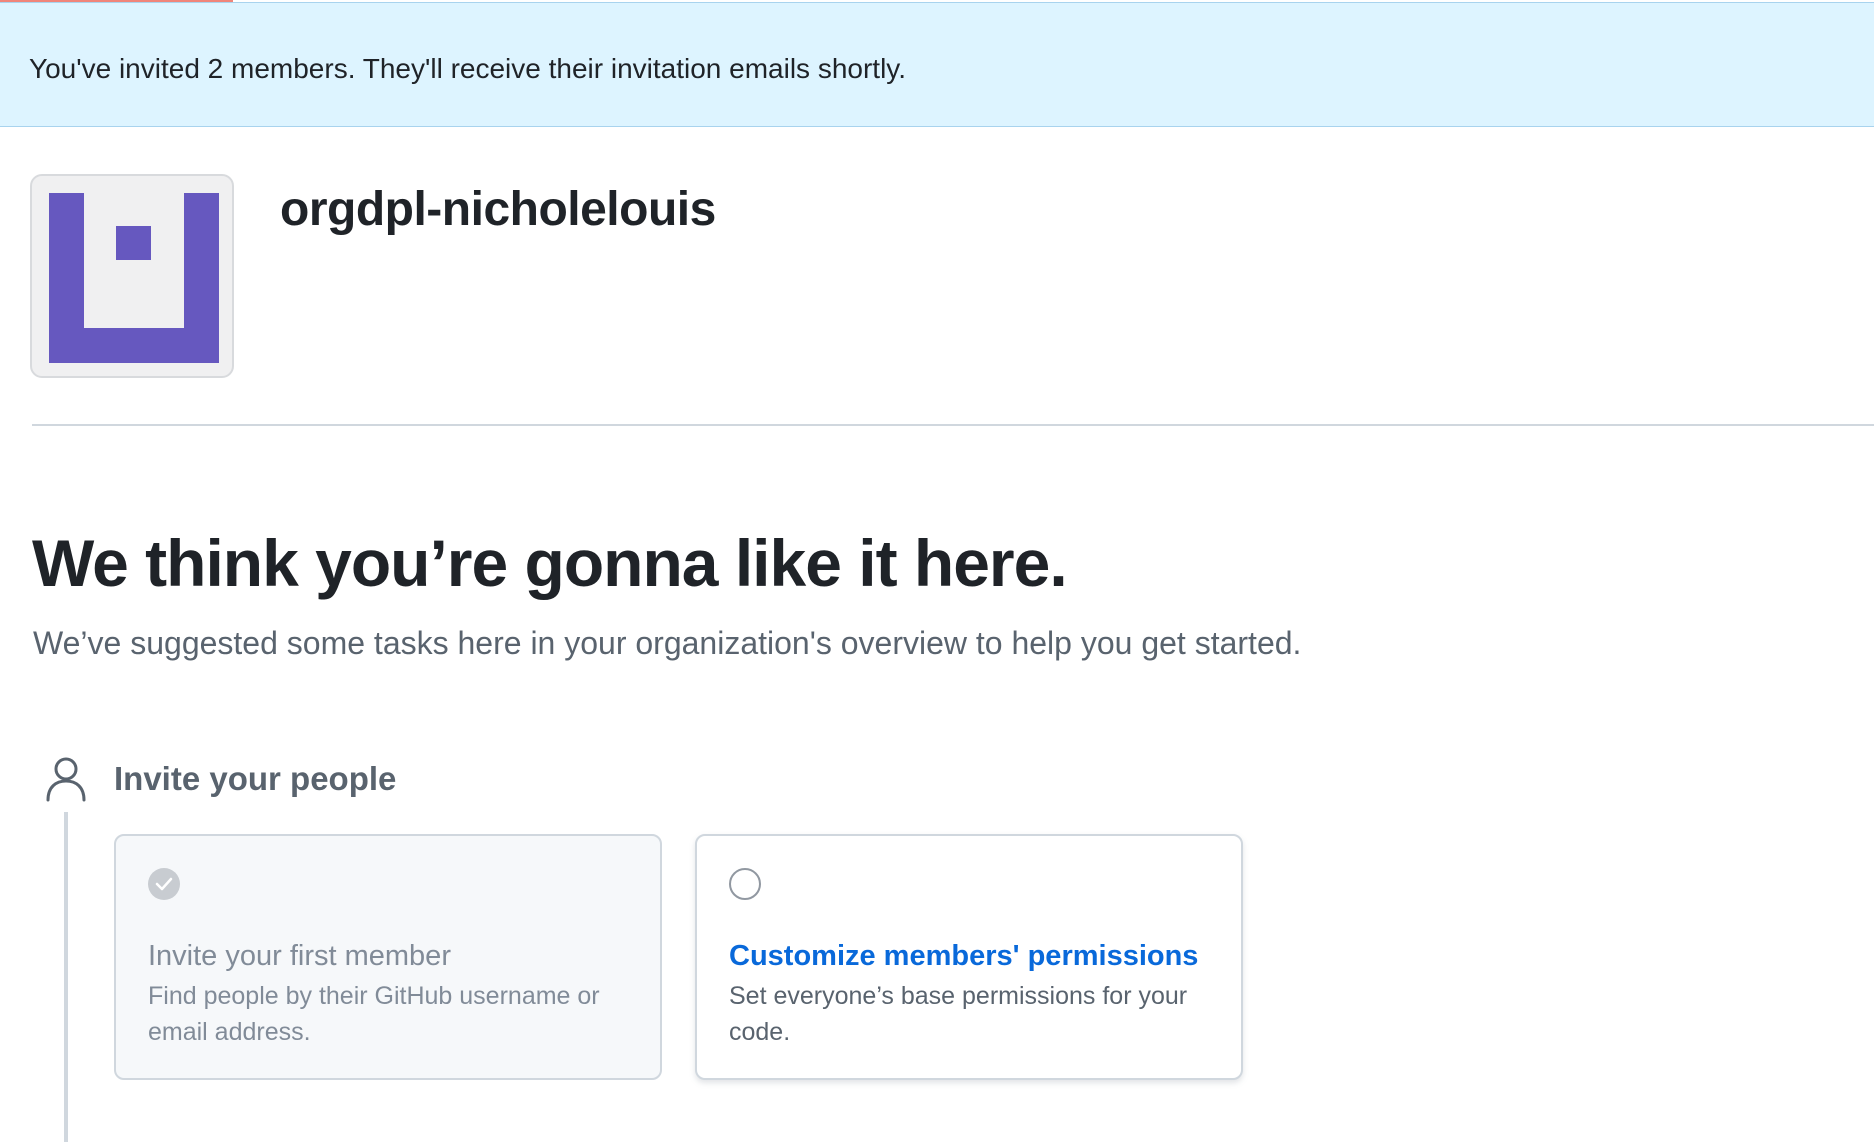 The width and height of the screenshot is (1874, 1142). What do you see at coordinates (550, 563) in the screenshot?
I see `welcome-heading: We think you’re gonna like it here.` at bounding box center [550, 563].